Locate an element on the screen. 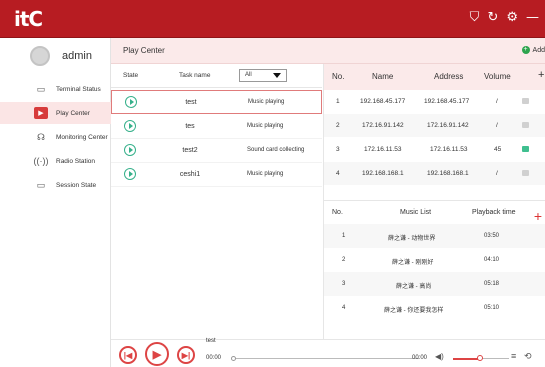  terminal-name: 172.16.91.142 is located at coordinates (383, 125).